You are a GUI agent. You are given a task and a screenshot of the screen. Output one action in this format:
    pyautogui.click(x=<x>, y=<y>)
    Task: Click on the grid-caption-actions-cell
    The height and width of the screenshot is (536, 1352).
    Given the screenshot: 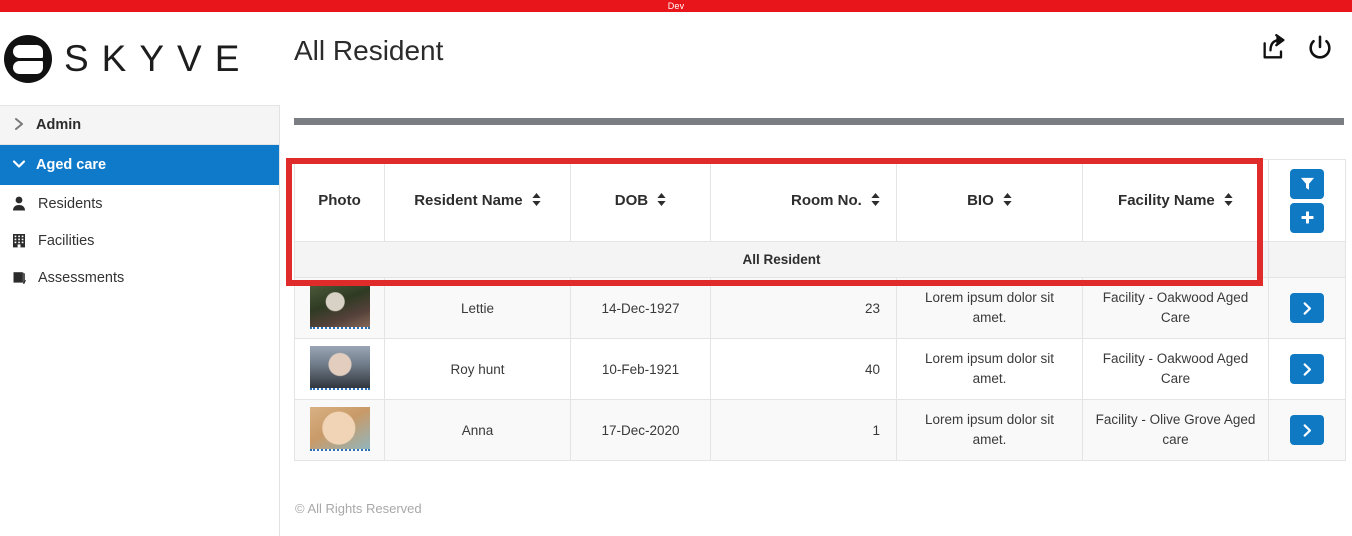 What is the action you would take?
    pyautogui.click(x=1307, y=259)
    